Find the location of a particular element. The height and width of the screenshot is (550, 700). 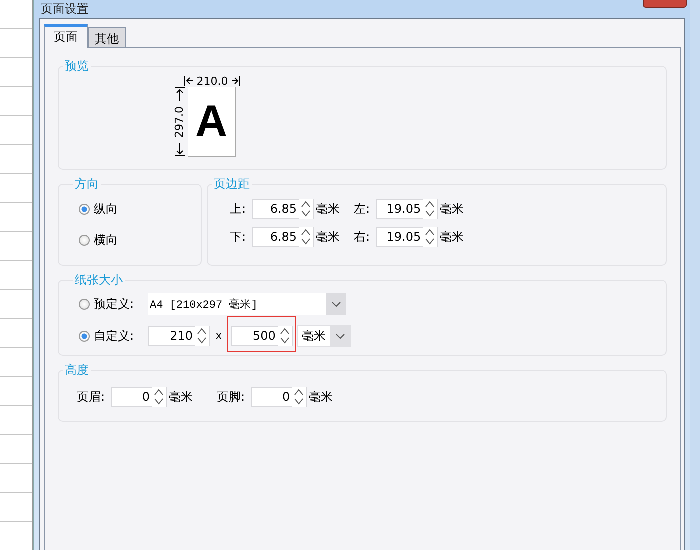

group-title: 页边距 is located at coordinates (232, 184).